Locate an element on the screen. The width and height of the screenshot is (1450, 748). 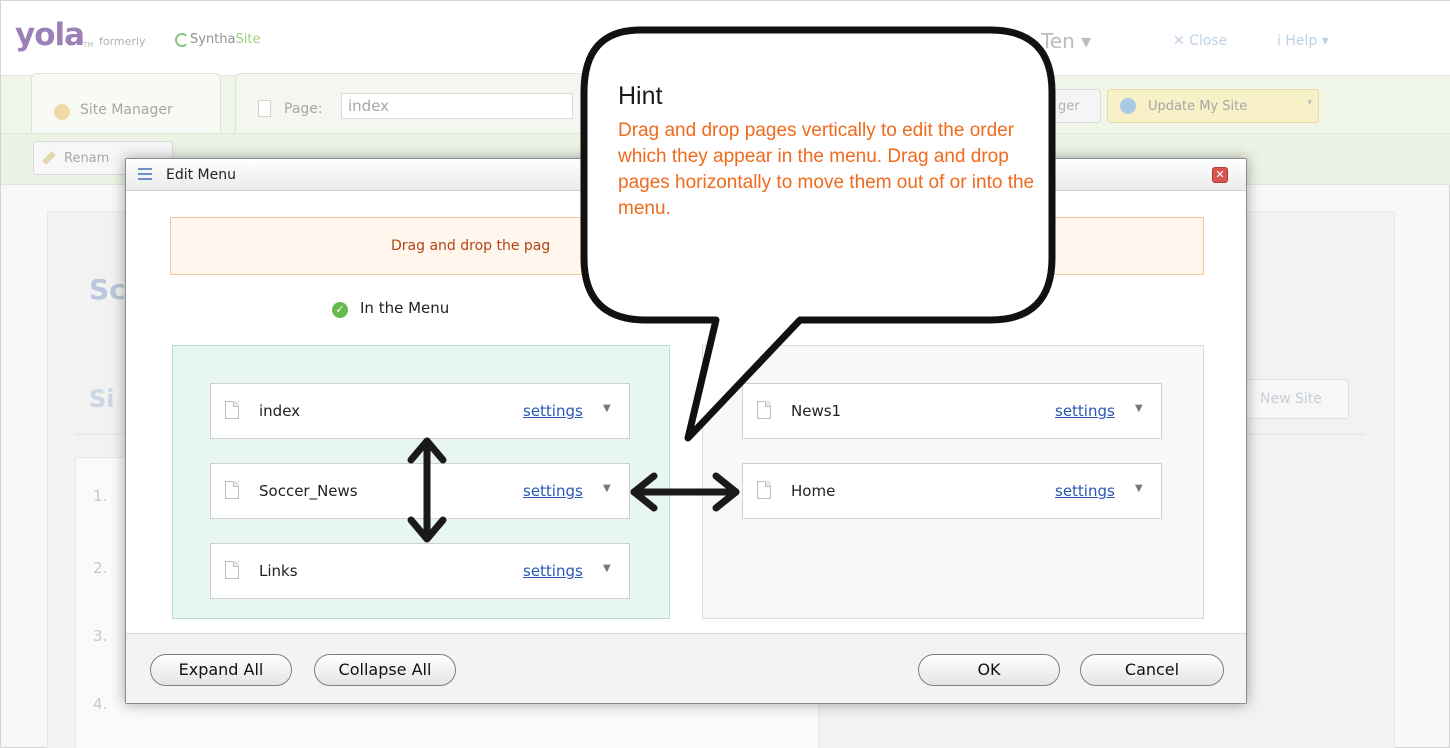
drag-arrows is located at coordinates (573, 490).